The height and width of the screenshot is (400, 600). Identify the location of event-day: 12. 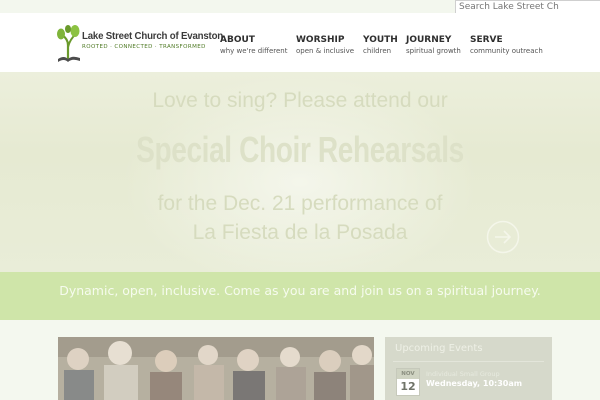
(408, 386).